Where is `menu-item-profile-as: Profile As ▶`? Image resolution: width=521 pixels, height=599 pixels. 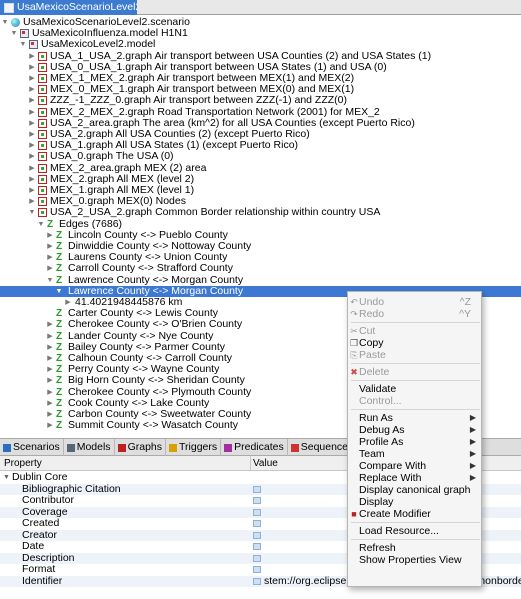 menu-item-profile-as: Profile As ▶ is located at coordinates (415, 442).